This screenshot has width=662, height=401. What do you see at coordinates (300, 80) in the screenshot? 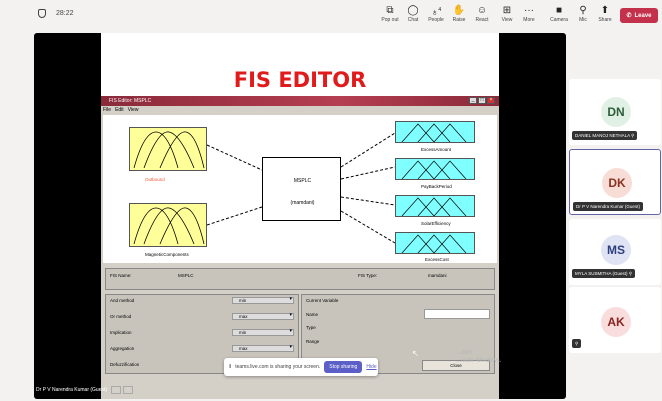
I see `slide-title: FIS EDITOR` at bounding box center [300, 80].